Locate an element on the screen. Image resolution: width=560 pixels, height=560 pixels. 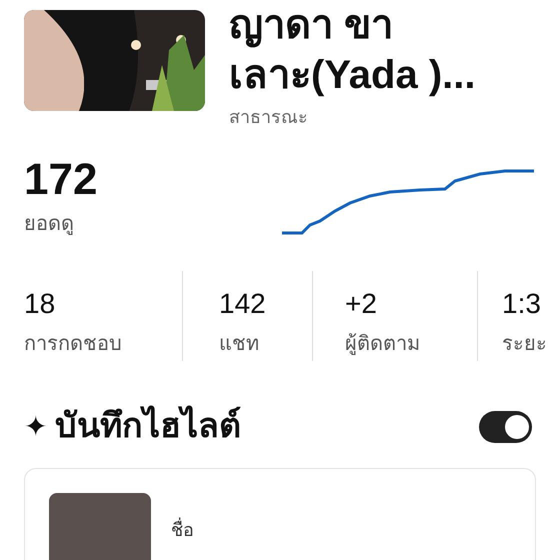
stat-label: ผู้ติดตาม is located at coordinates (383, 344).